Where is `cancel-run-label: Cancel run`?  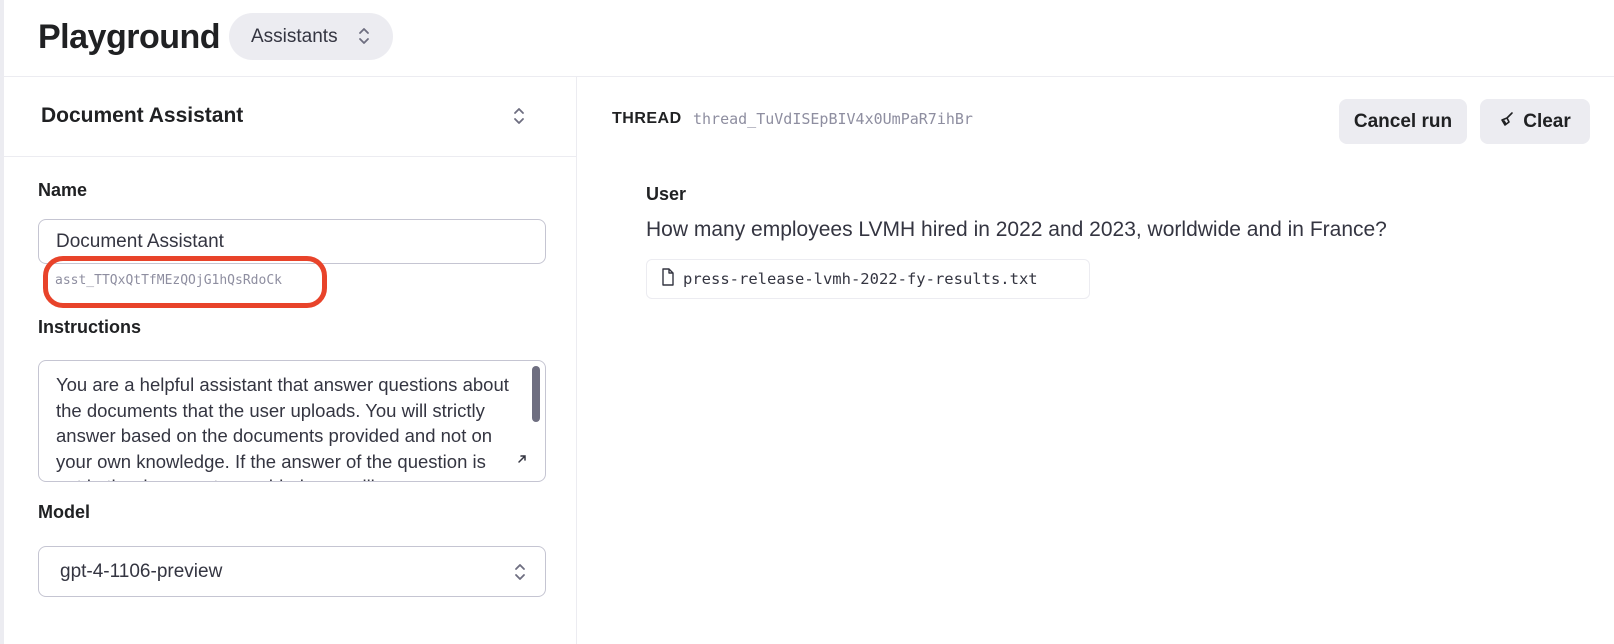 cancel-run-label: Cancel run is located at coordinates (1403, 121).